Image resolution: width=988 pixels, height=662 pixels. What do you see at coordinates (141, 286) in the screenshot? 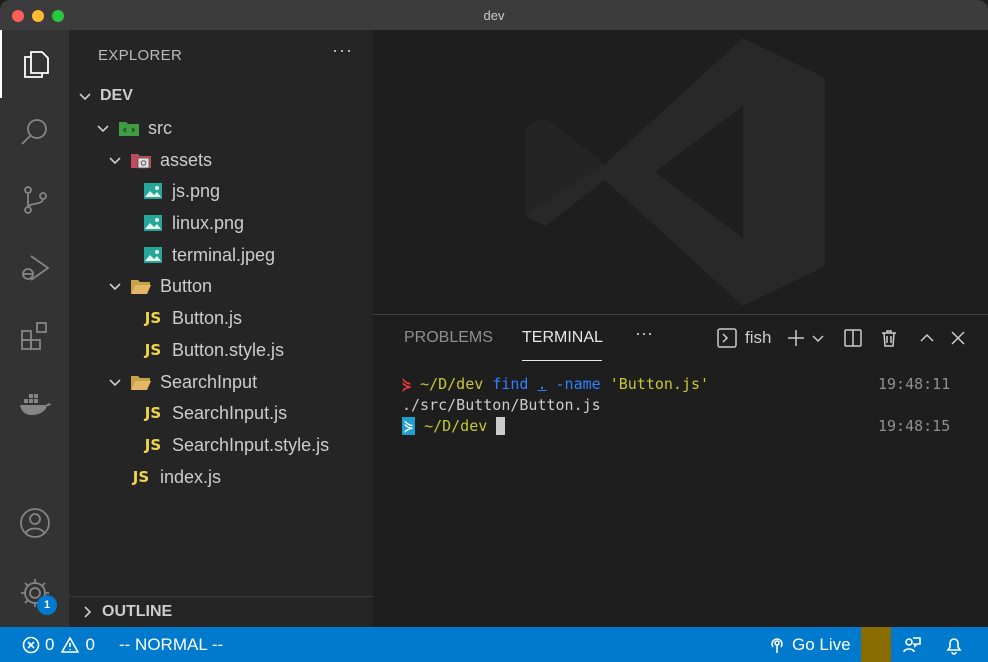
I see `folder-open-icon` at bounding box center [141, 286].